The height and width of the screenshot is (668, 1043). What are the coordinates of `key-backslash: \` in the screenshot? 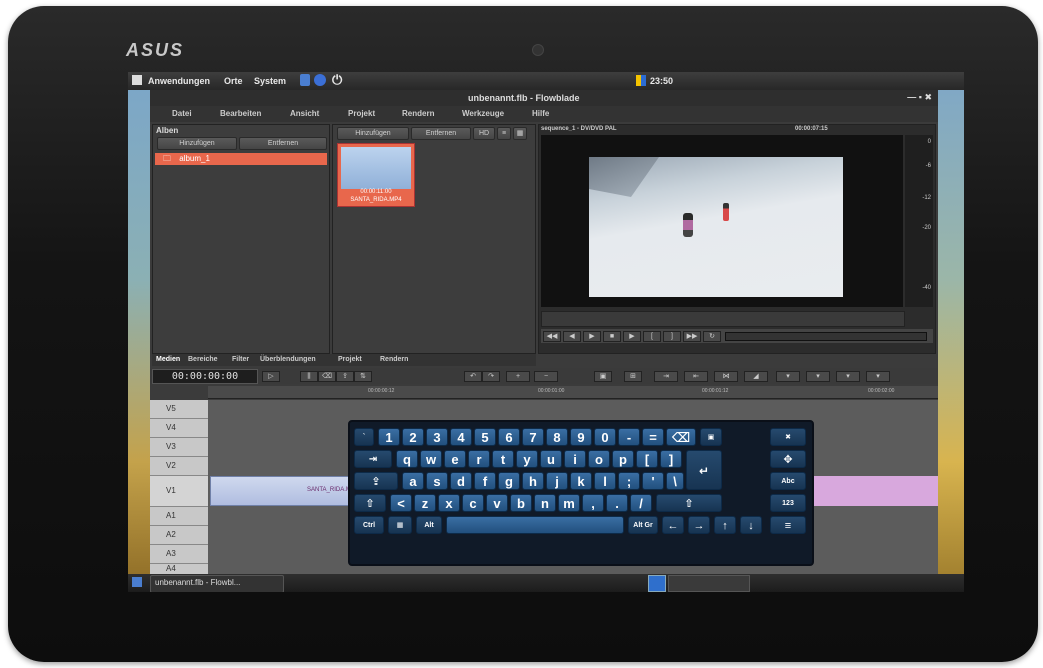 It's located at (675, 481).